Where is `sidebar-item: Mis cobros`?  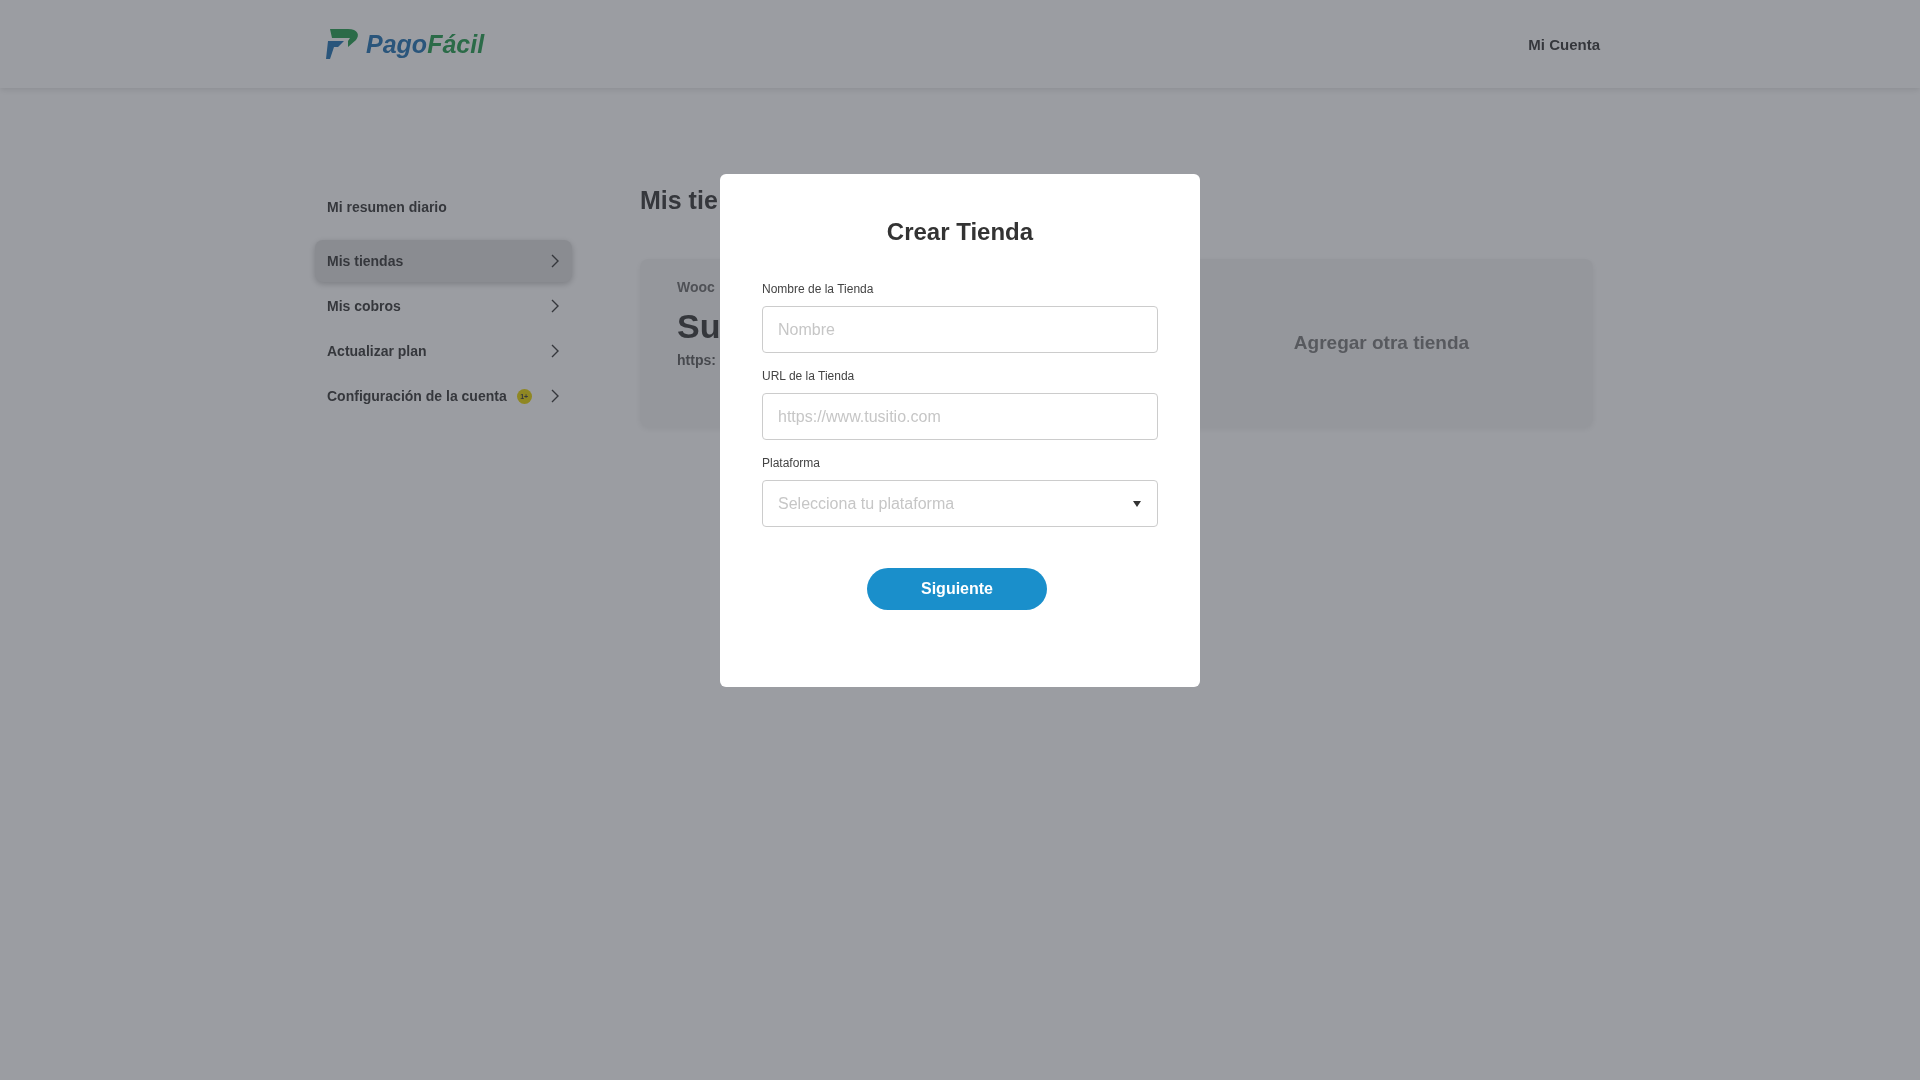 sidebar-item: Mis cobros is located at coordinates (443, 306).